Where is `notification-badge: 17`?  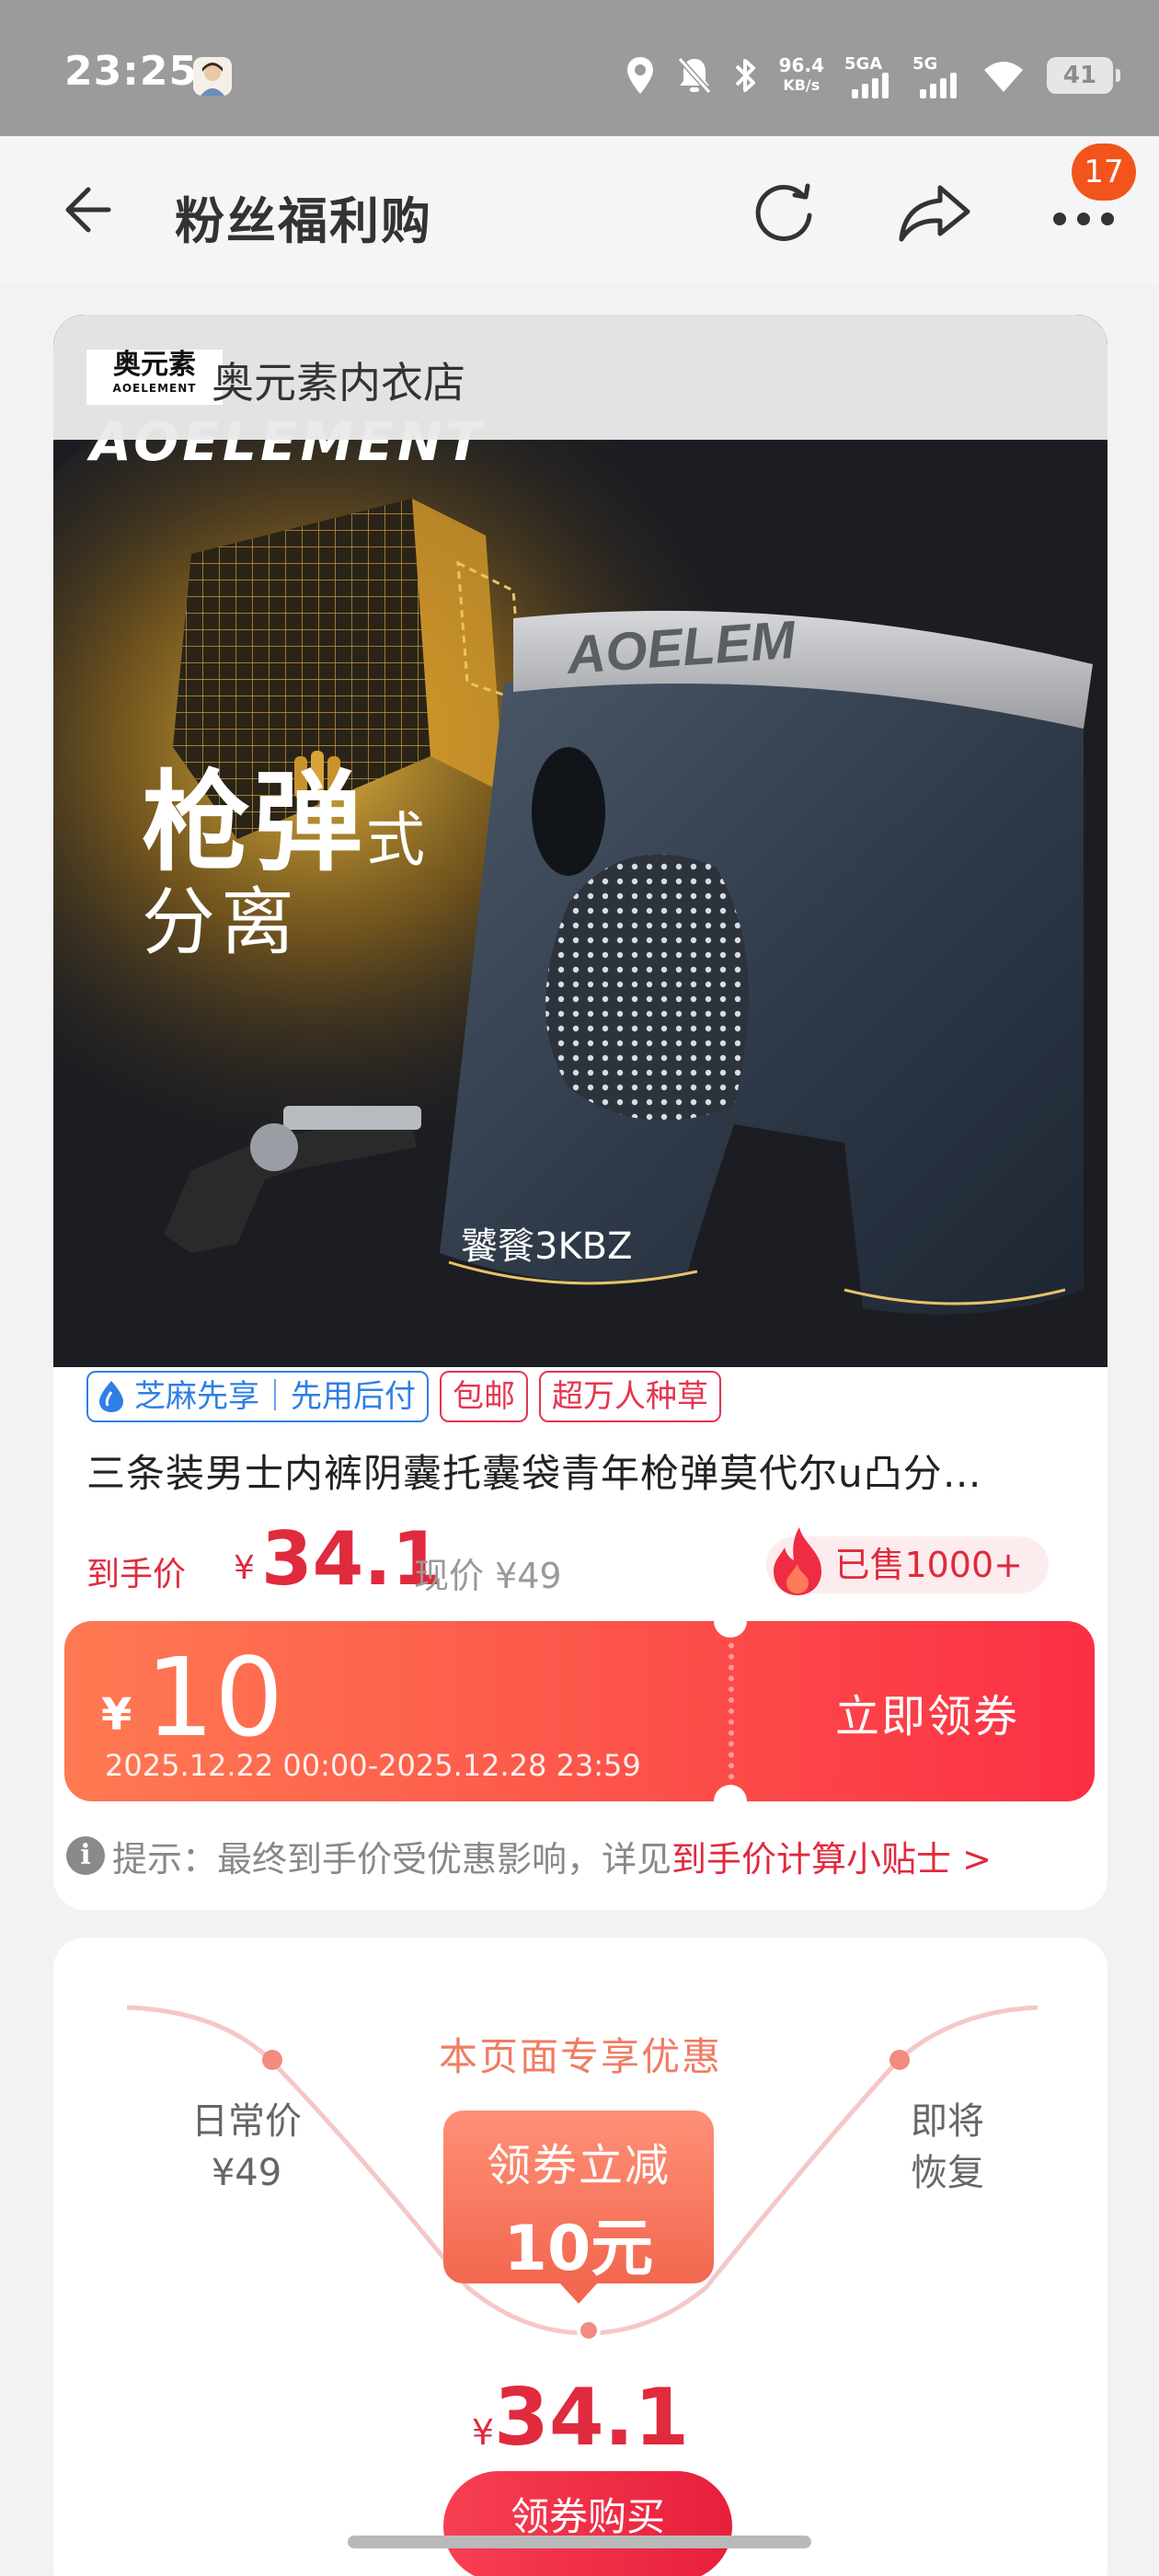 notification-badge: 17 is located at coordinates (1104, 172).